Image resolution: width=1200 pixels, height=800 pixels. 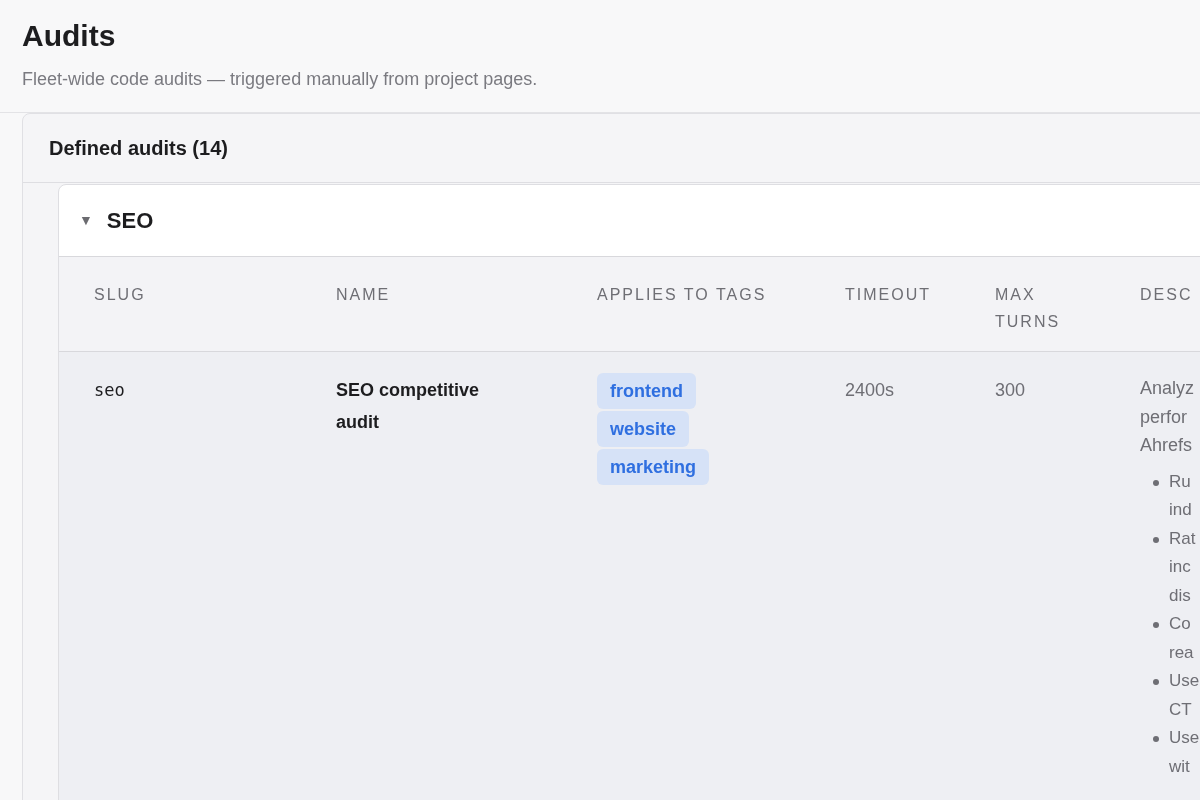 I want to click on tag: website, so click(x=643, y=429).